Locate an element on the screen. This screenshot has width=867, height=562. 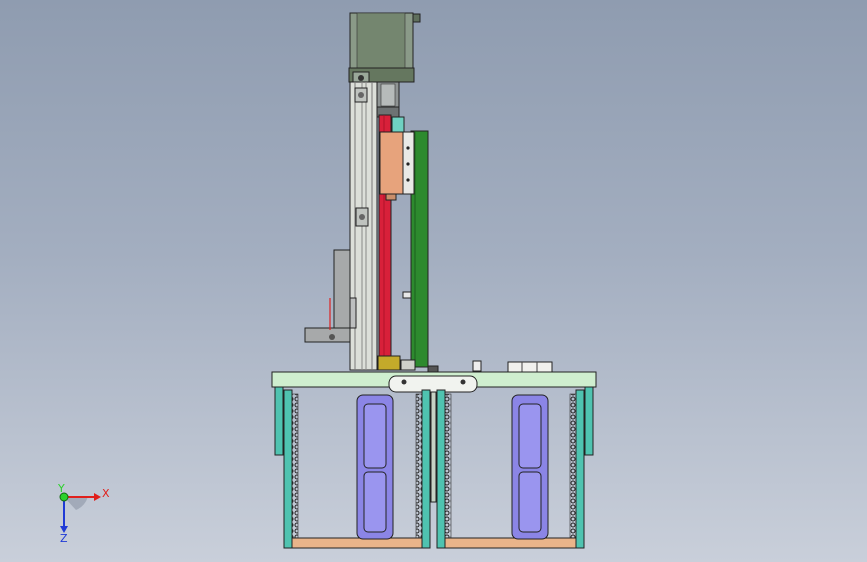
x-axis-label: X is located at coordinates (106, 493).